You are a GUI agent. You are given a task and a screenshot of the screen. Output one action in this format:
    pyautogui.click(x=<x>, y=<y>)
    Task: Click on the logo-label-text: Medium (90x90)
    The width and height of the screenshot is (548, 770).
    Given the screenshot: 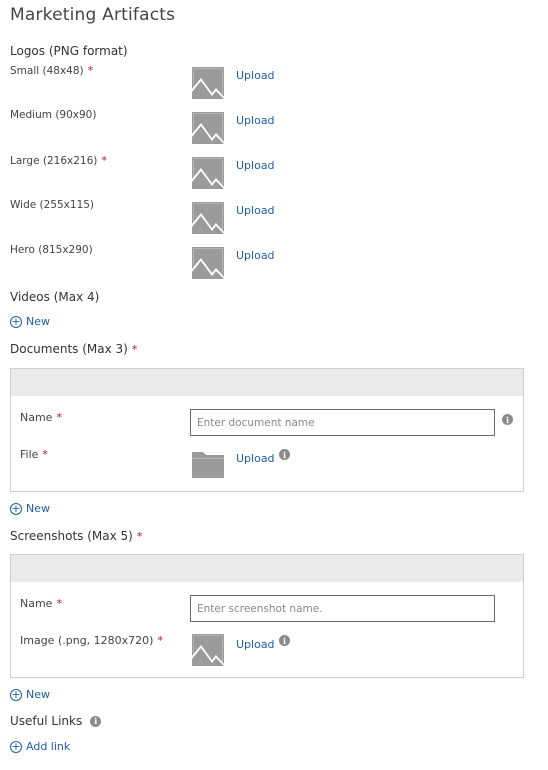 What is the action you would take?
    pyautogui.click(x=53, y=115)
    